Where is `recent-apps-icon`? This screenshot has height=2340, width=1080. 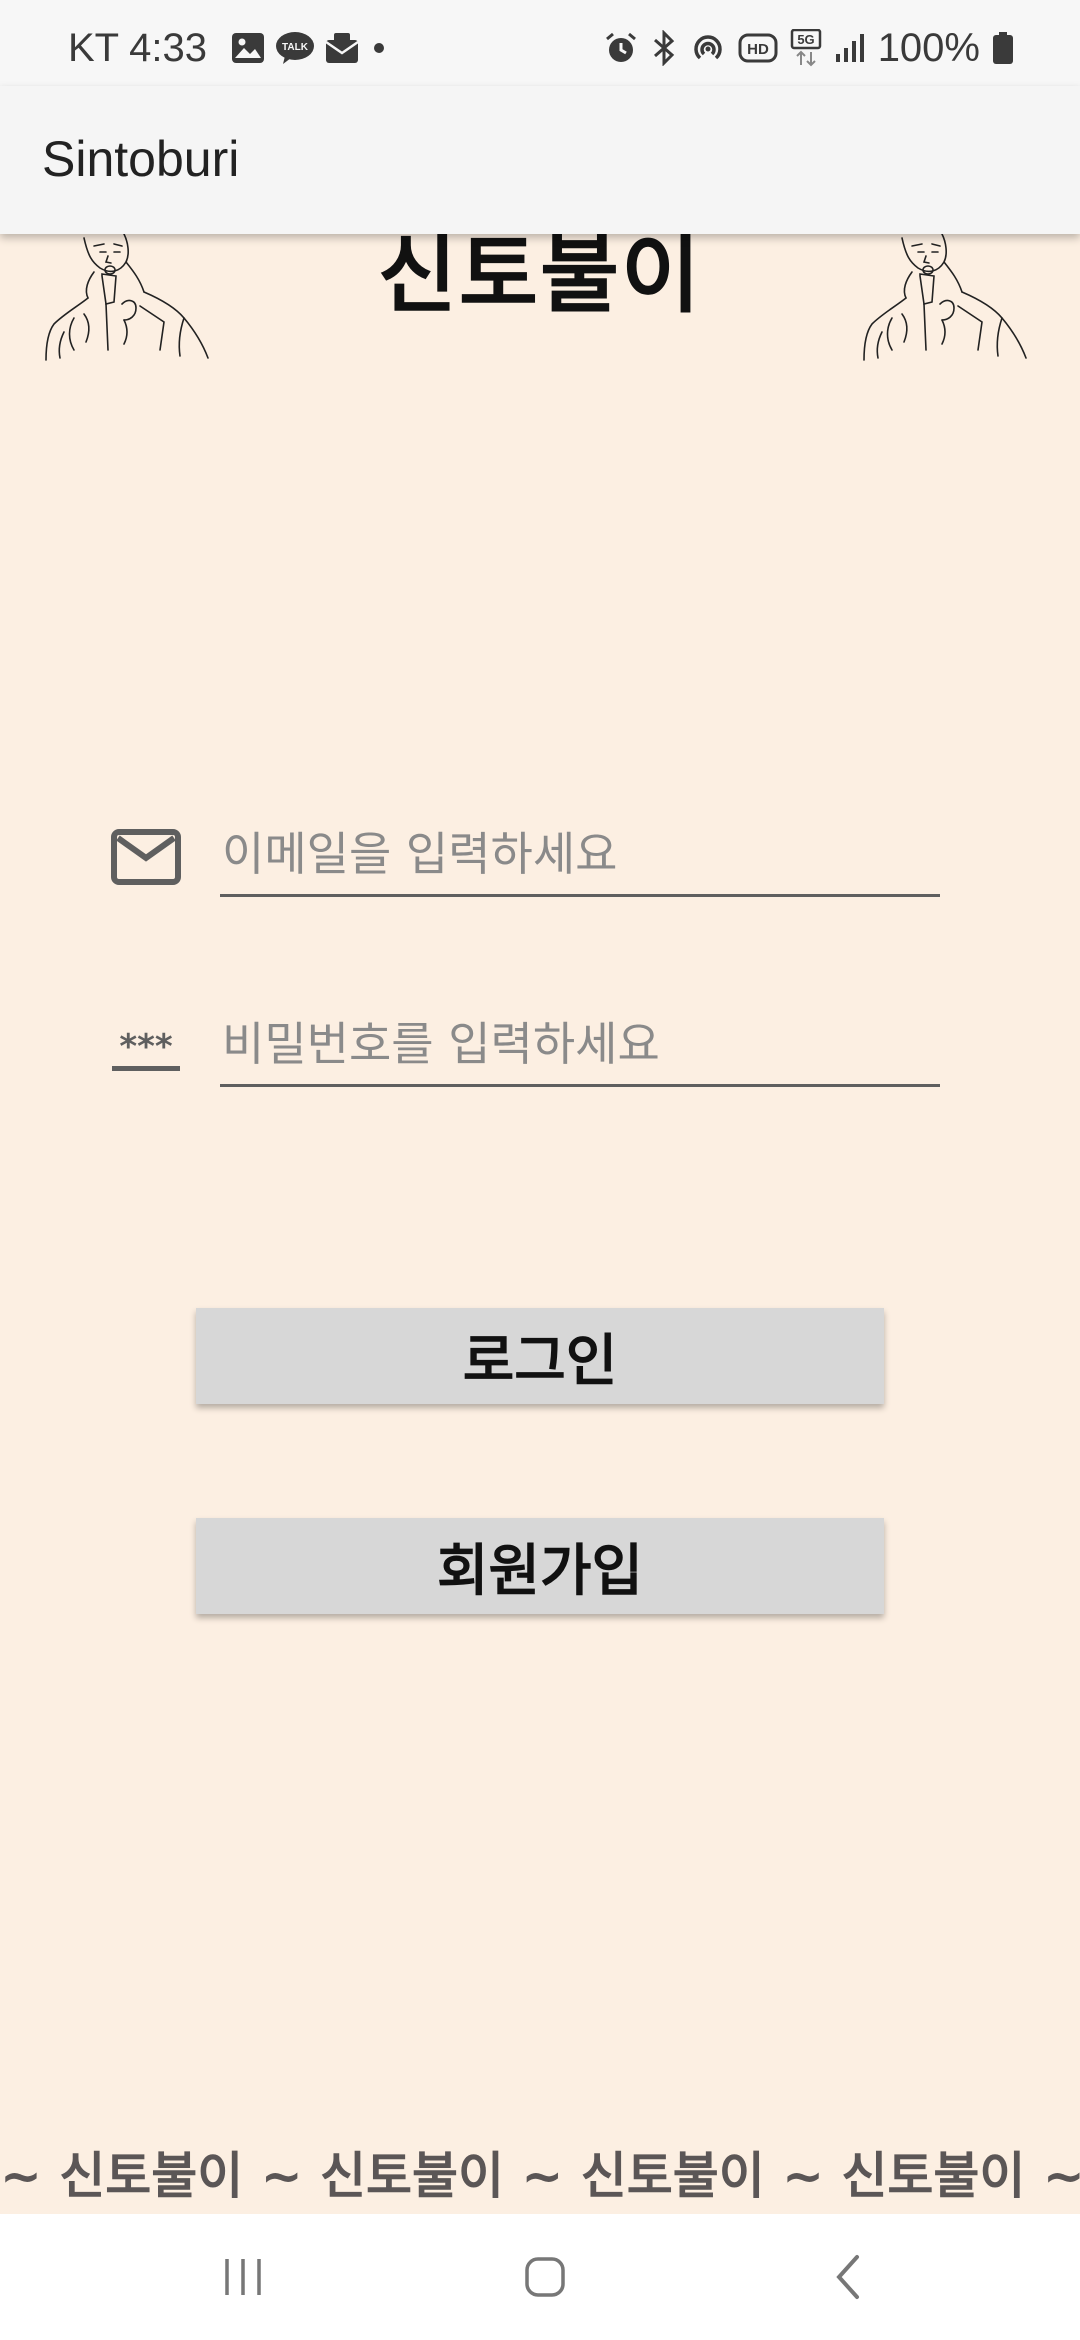
recent-apps-icon is located at coordinates (243, 2277).